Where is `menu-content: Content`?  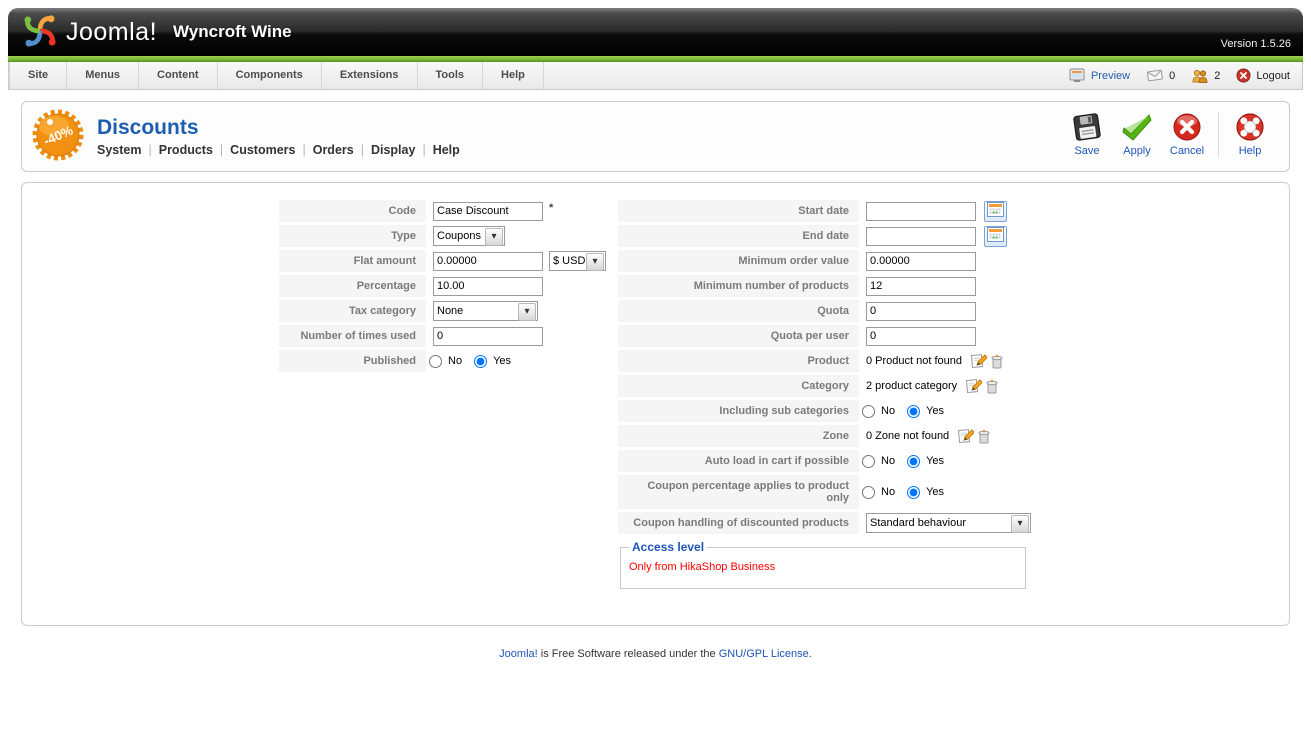
menu-content: Content is located at coordinates (178, 75).